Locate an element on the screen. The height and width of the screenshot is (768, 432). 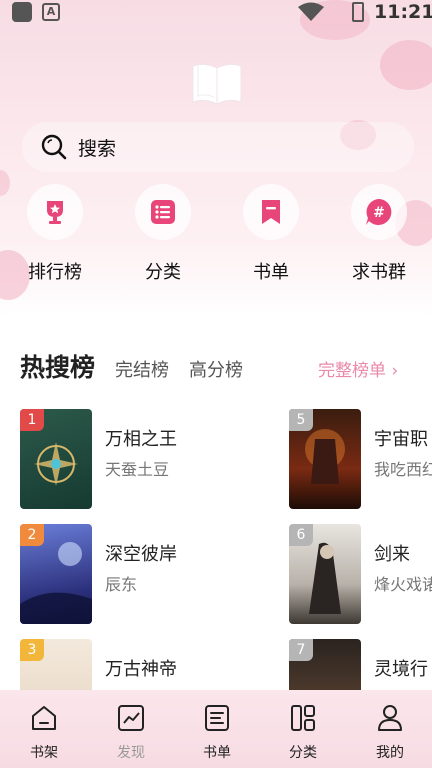
book-title: 灵境行 is located at coordinates (401, 669).